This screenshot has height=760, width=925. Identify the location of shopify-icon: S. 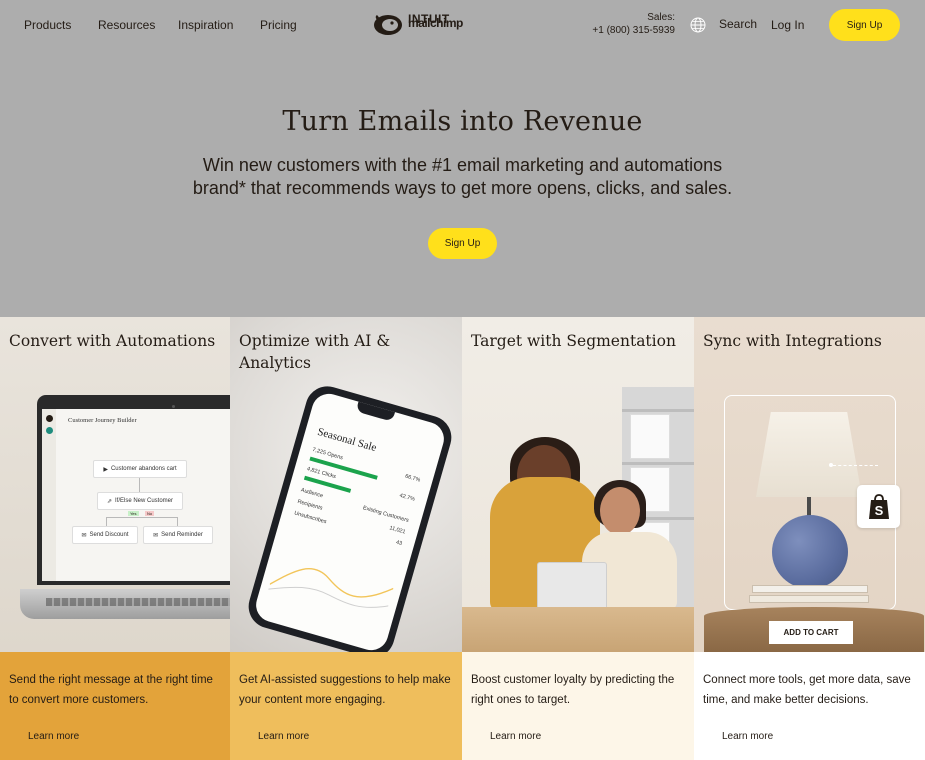
(878, 506).